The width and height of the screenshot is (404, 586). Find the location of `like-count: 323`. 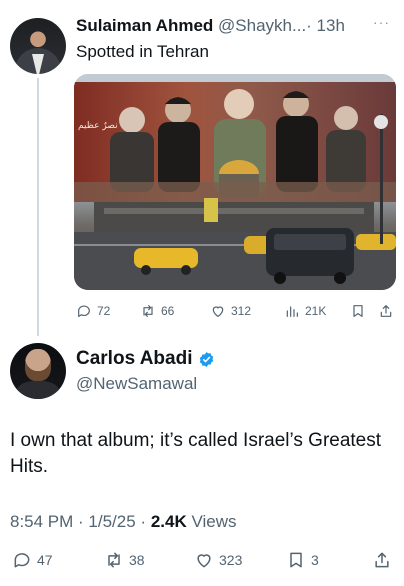

like-count: 323 is located at coordinates (231, 560).